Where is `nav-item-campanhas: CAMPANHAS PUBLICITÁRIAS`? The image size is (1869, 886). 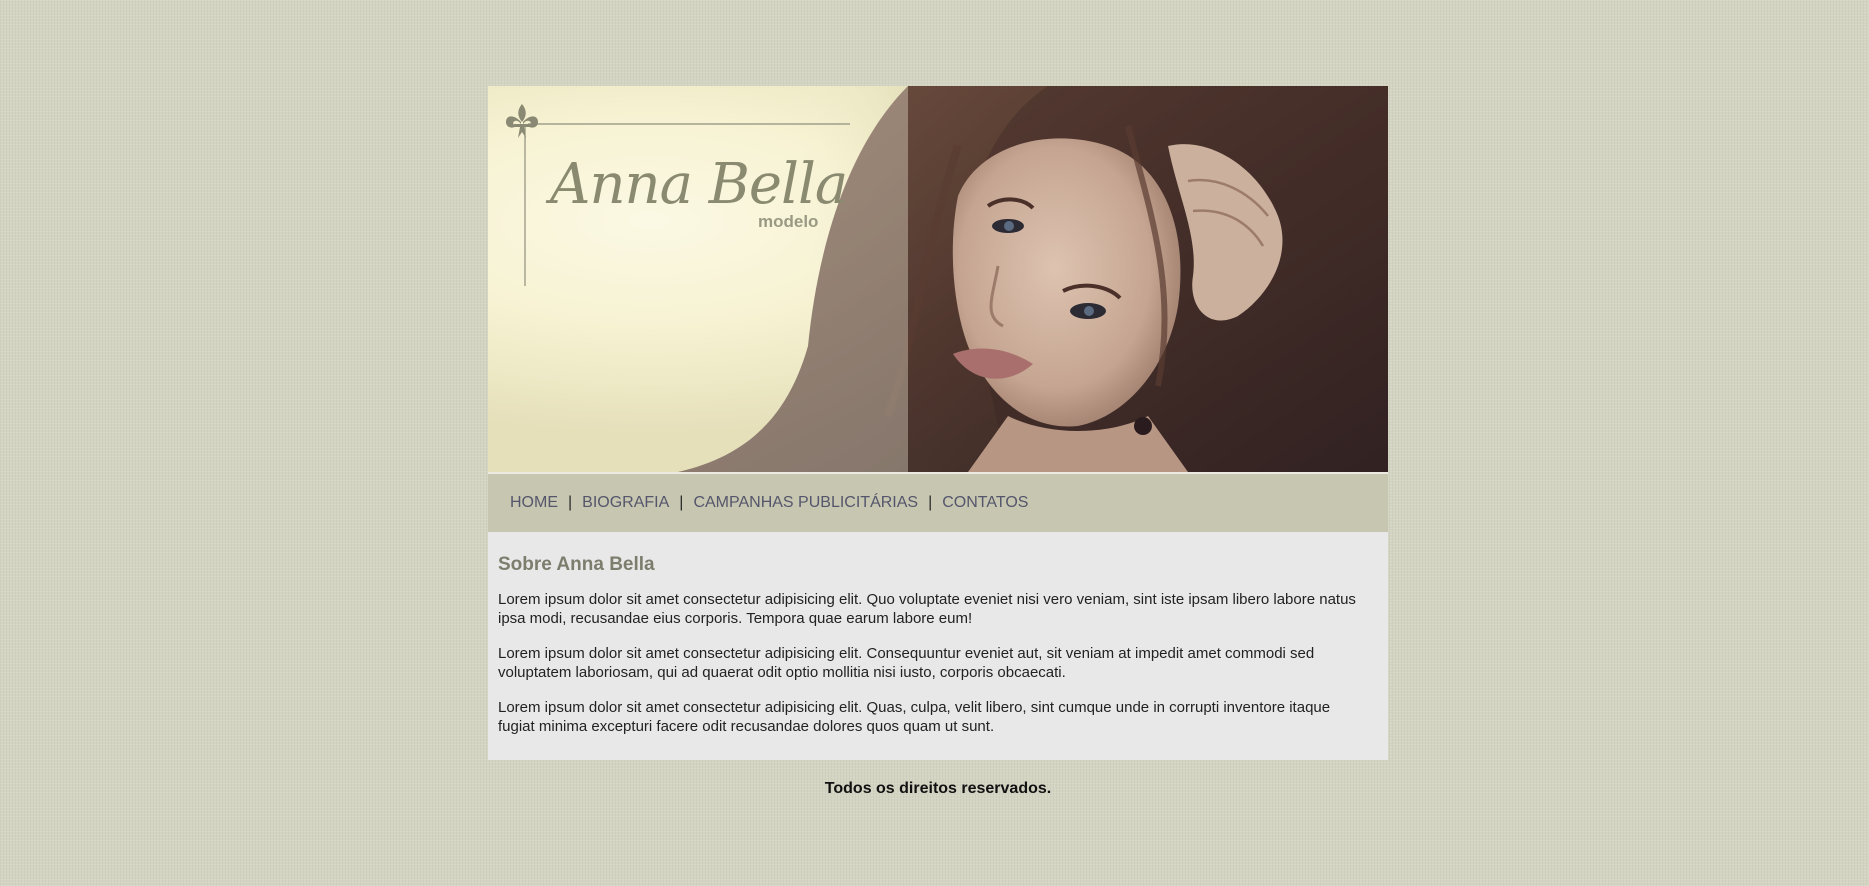 nav-item-campanhas: CAMPANHAS PUBLICITÁRIAS is located at coordinates (805, 503).